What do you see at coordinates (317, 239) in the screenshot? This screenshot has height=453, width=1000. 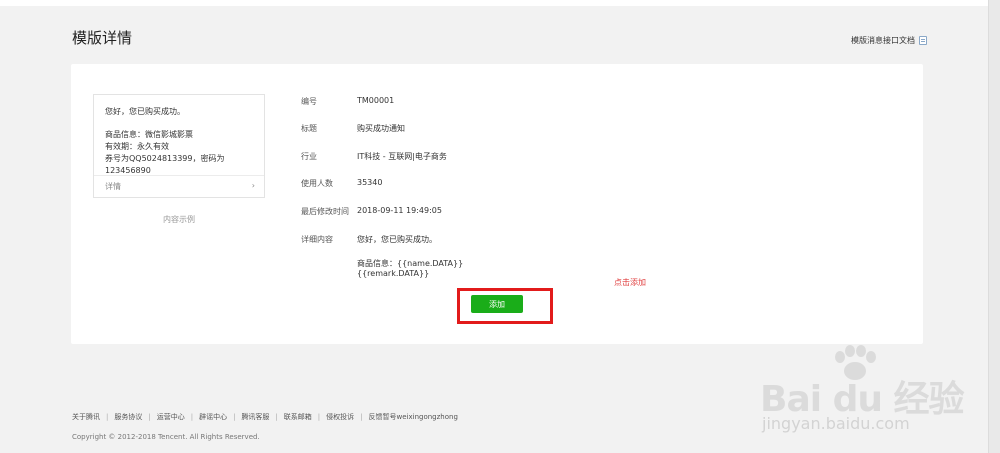 I see `field-label-content: 详细内容` at bounding box center [317, 239].